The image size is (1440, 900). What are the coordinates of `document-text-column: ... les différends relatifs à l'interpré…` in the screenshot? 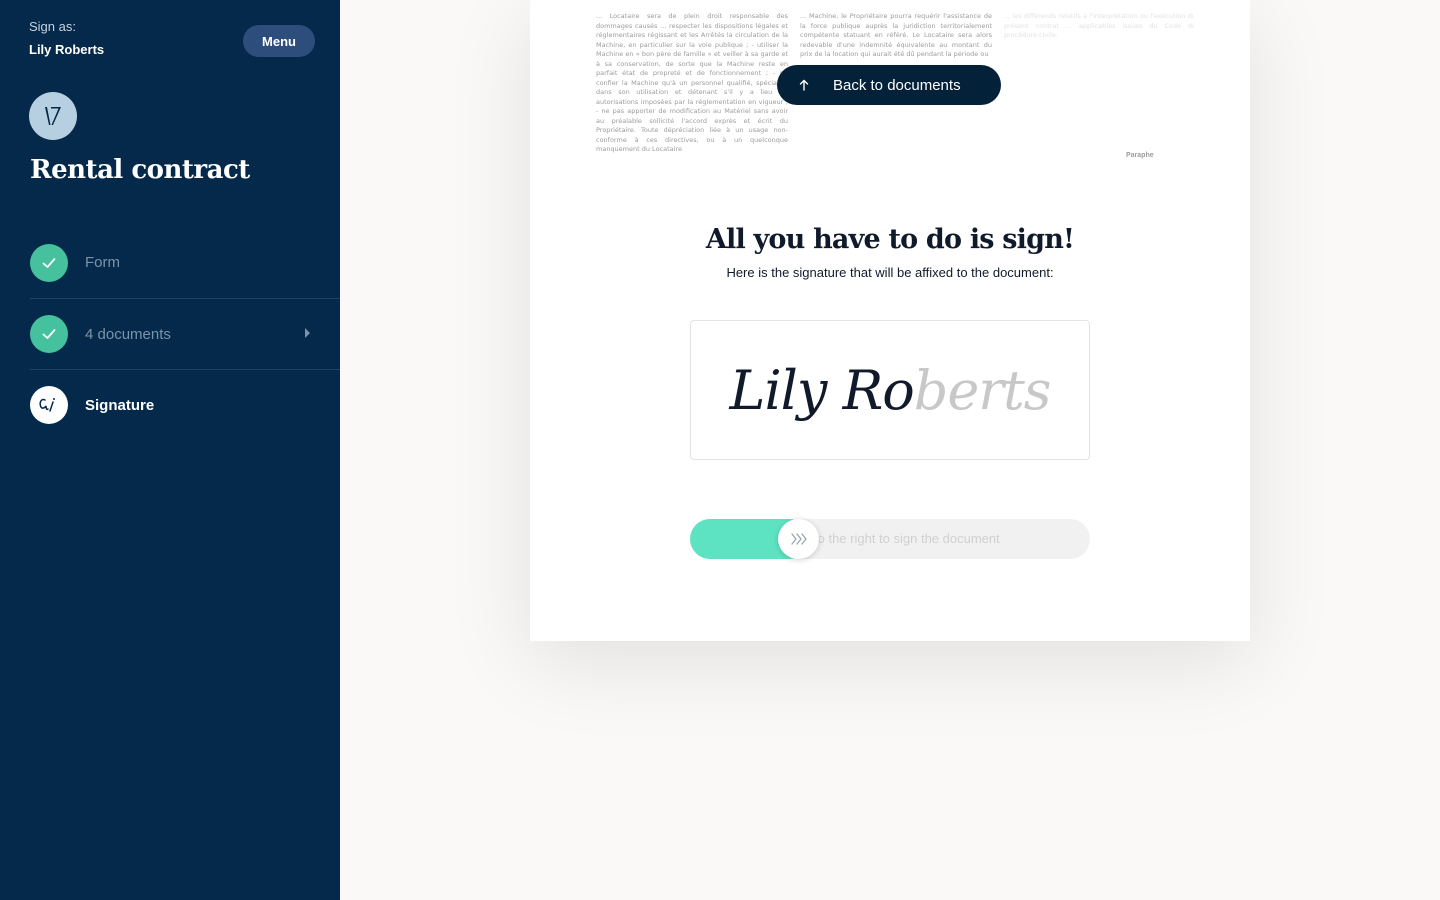 It's located at (1099, 25).